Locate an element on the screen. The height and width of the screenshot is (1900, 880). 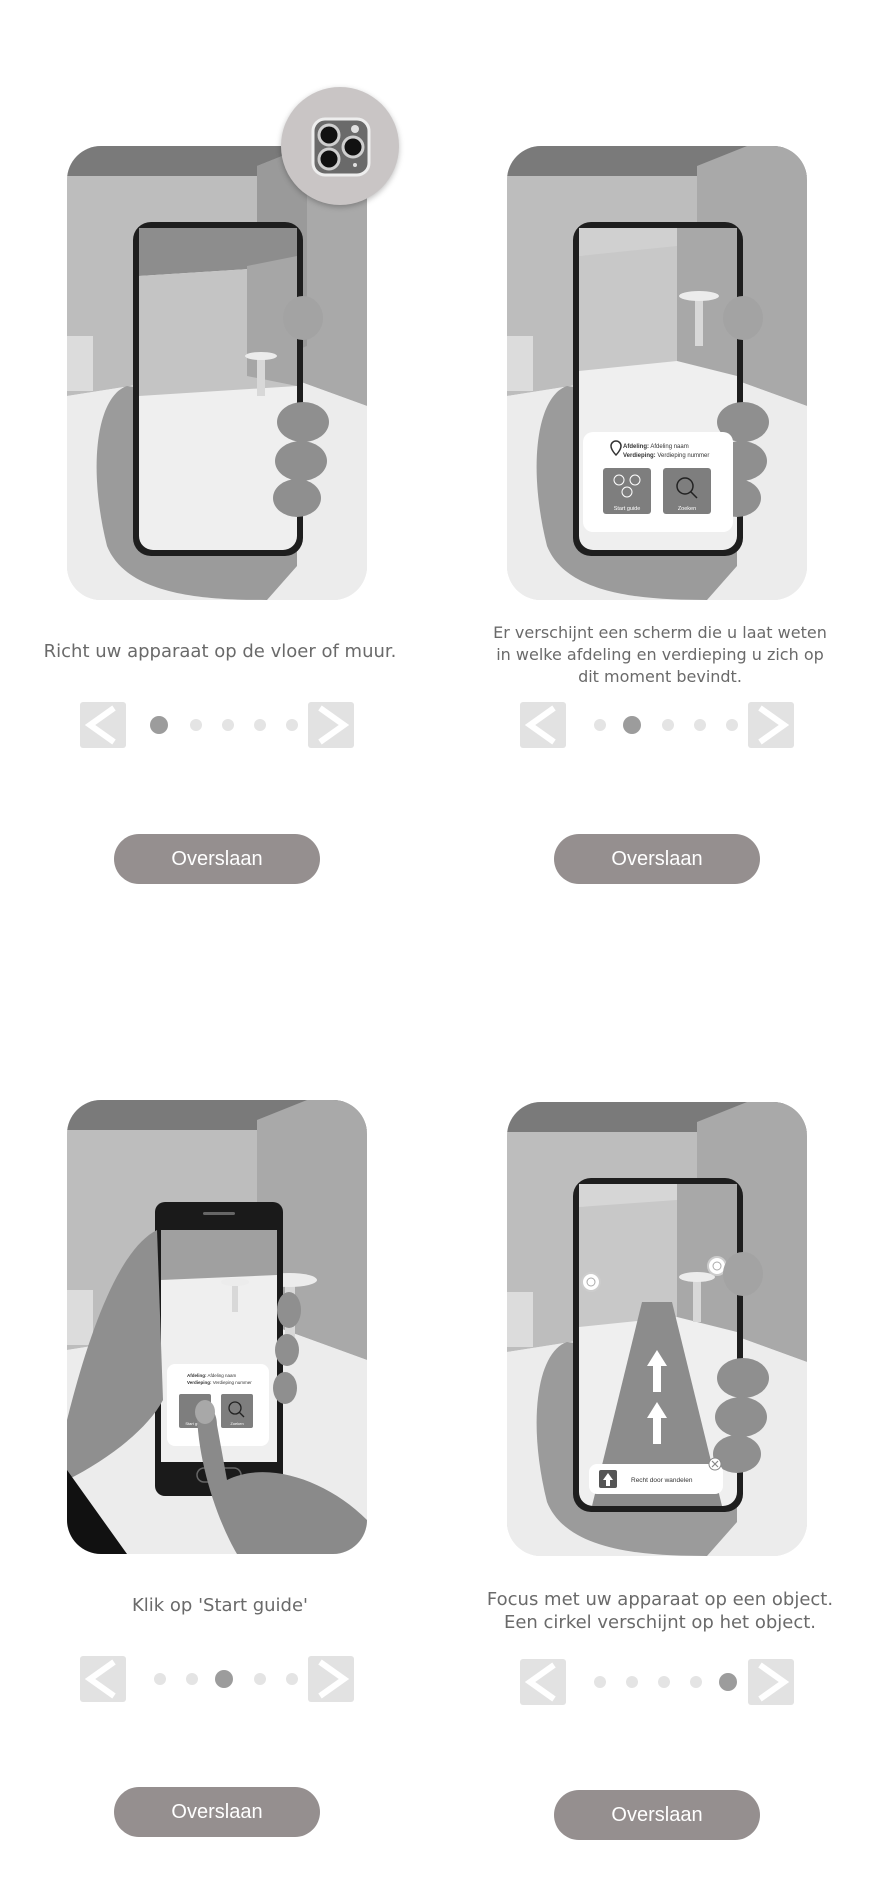
step-caption: Richt uw apparaat op de vloer of muur. is located at coordinates (220, 651).